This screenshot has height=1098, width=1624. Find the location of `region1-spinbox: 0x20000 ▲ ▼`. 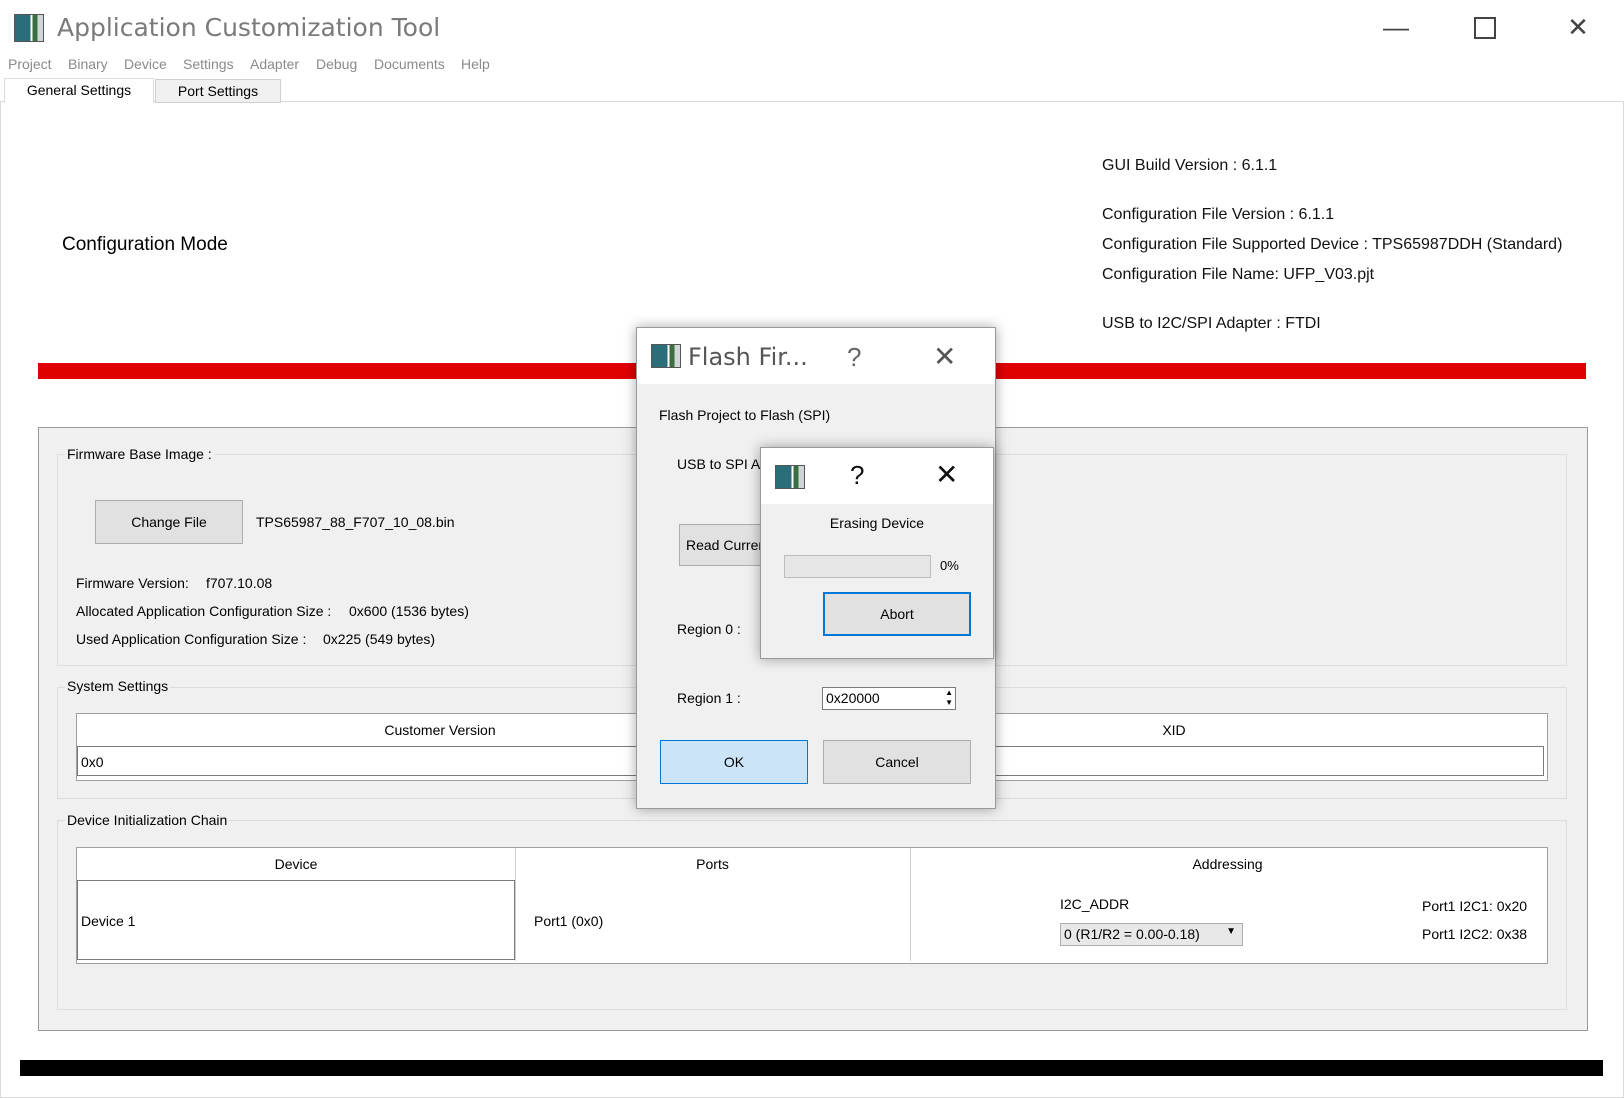

region1-spinbox: 0x20000 ▲ ▼ is located at coordinates (889, 698).